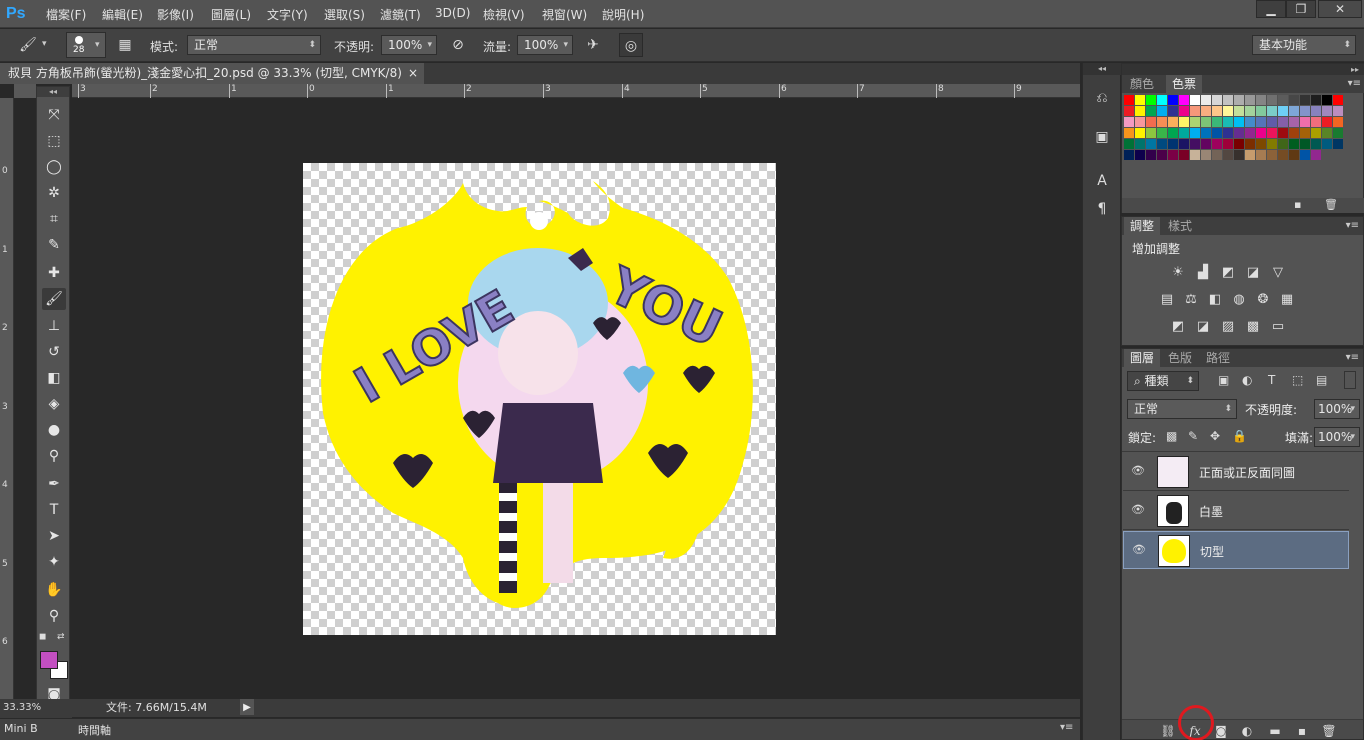 The image size is (1364, 740). What do you see at coordinates (231, 14) in the screenshot?
I see `menu-layer: 圖層(L)` at bounding box center [231, 14].